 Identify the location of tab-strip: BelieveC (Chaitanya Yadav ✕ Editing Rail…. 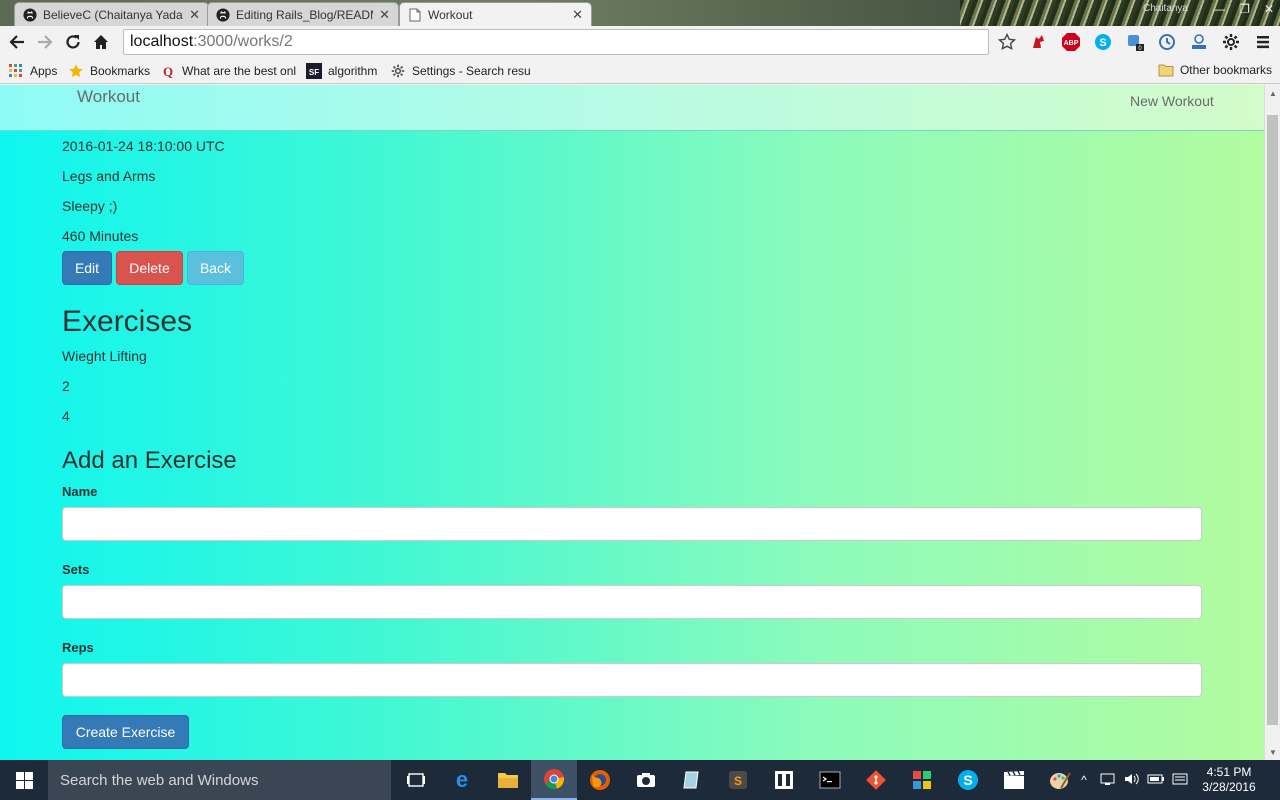
(640, 13).